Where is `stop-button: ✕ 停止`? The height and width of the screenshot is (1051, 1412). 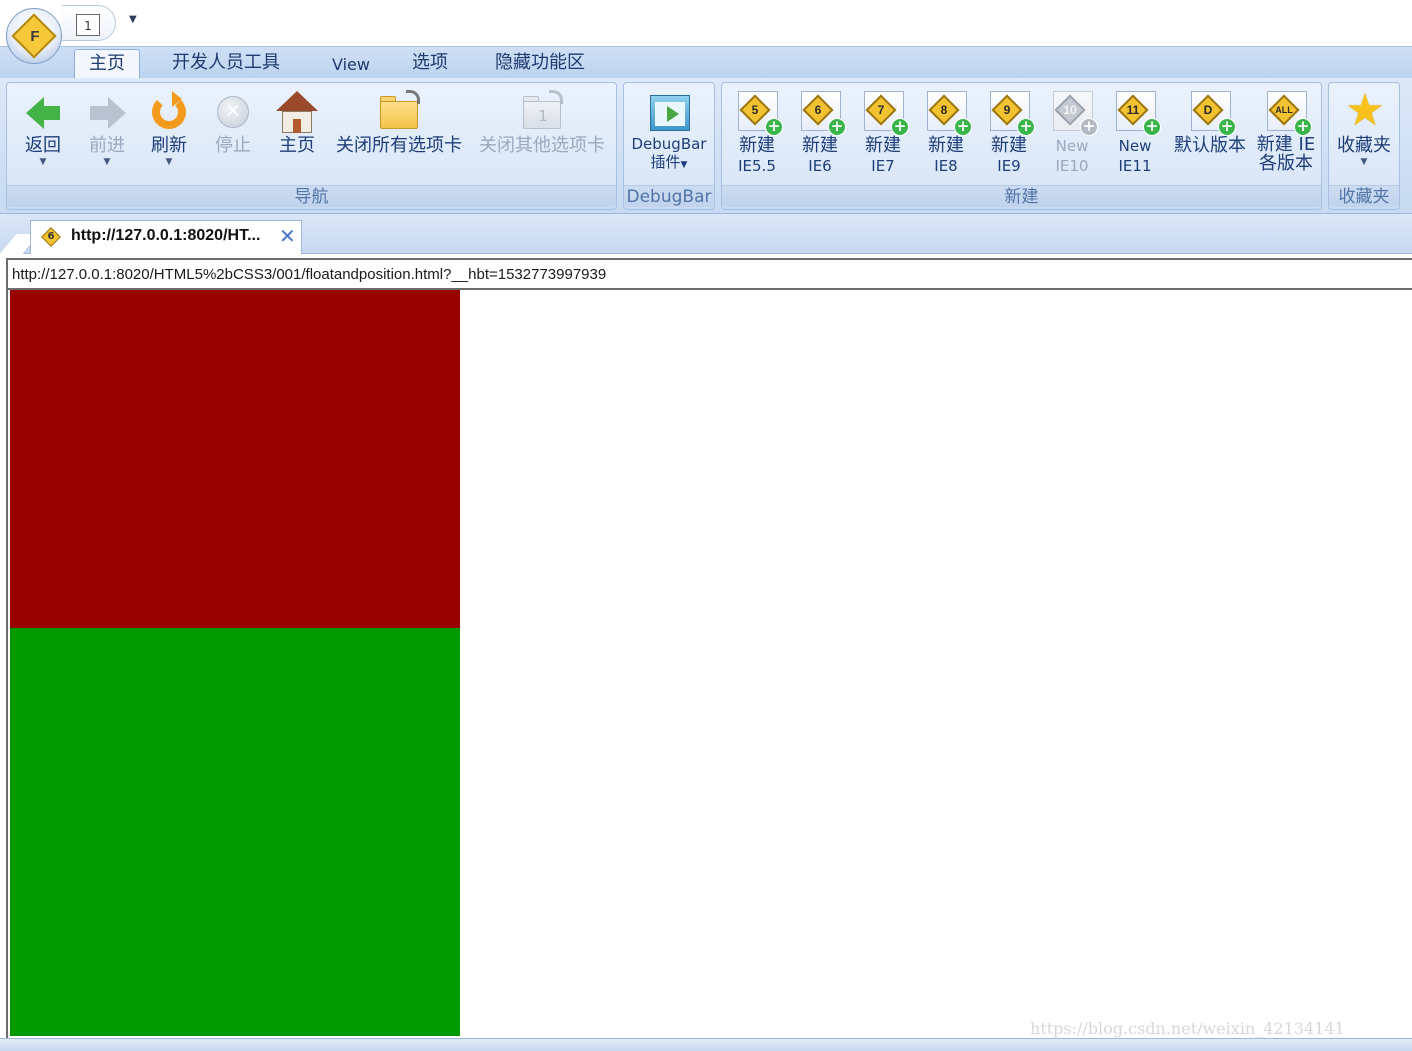
stop-button: ✕ 停止 is located at coordinates (233, 134).